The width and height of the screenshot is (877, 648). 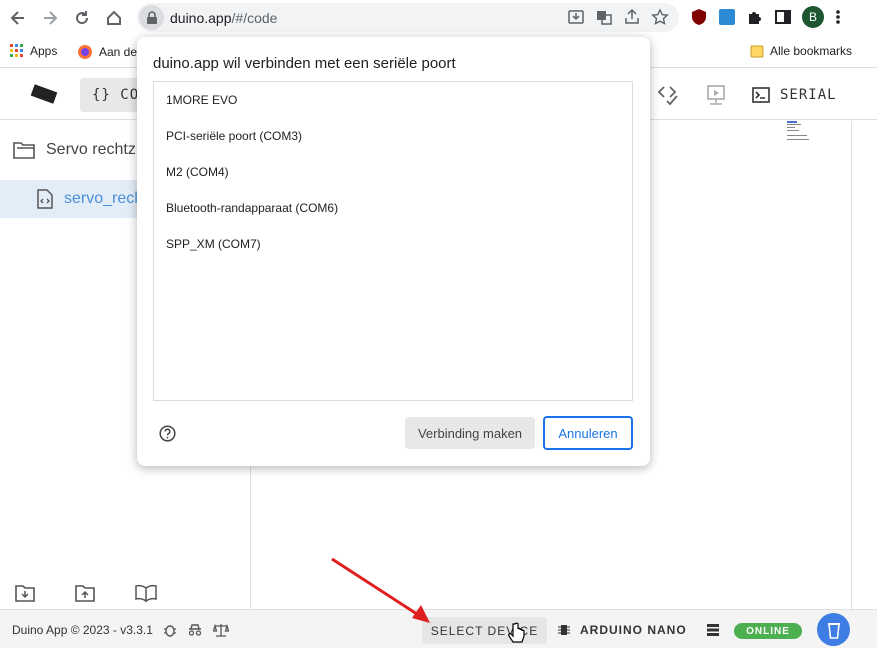 What do you see at coordinates (393, 100) in the screenshot?
I see `port-item: 1MORE EVO` at bounding box center [393, 100].